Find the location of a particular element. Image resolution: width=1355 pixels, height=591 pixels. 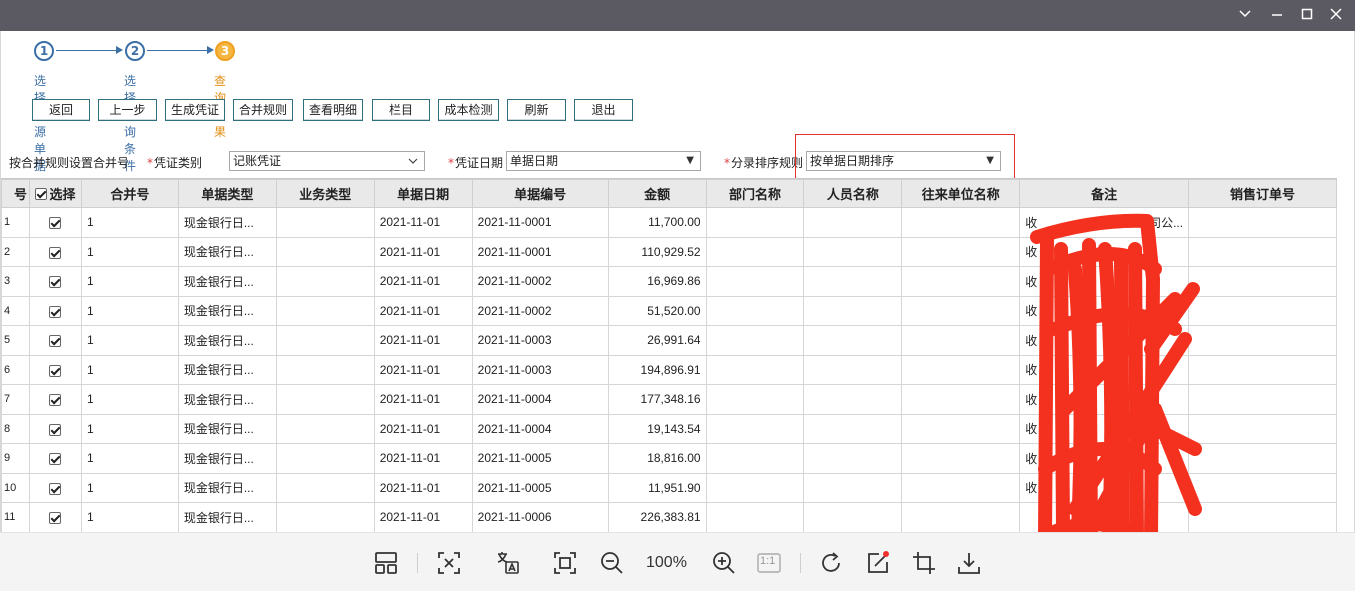

screenshot-text-icon is located at coordinates (449, 563).